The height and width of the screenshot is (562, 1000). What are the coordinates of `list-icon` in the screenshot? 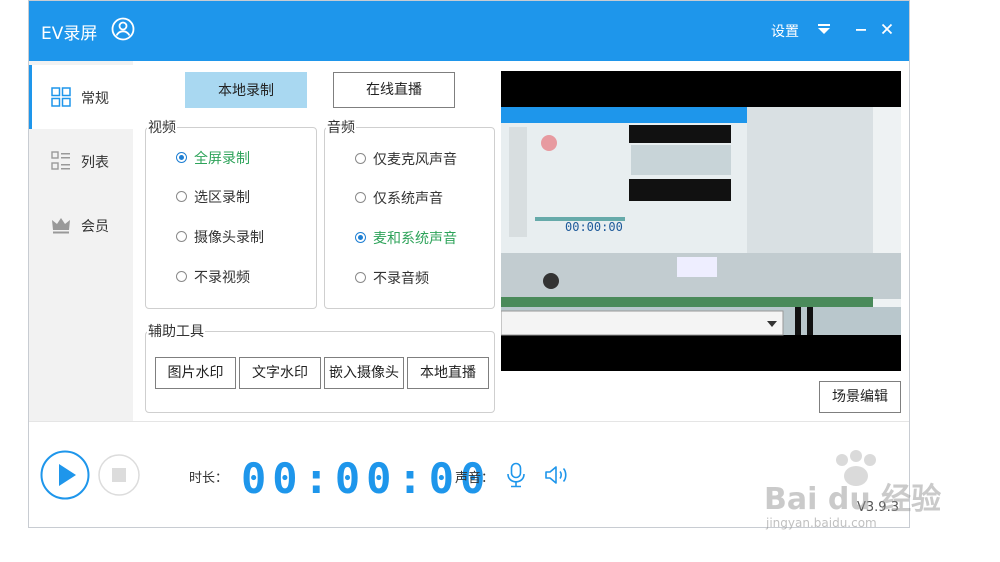 It's located at (60, 160).